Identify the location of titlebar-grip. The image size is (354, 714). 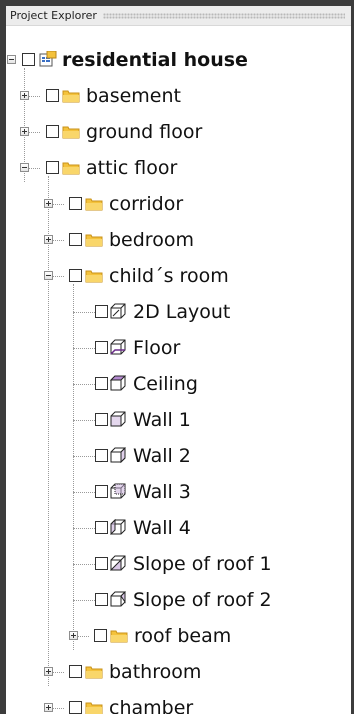
(223, 15).